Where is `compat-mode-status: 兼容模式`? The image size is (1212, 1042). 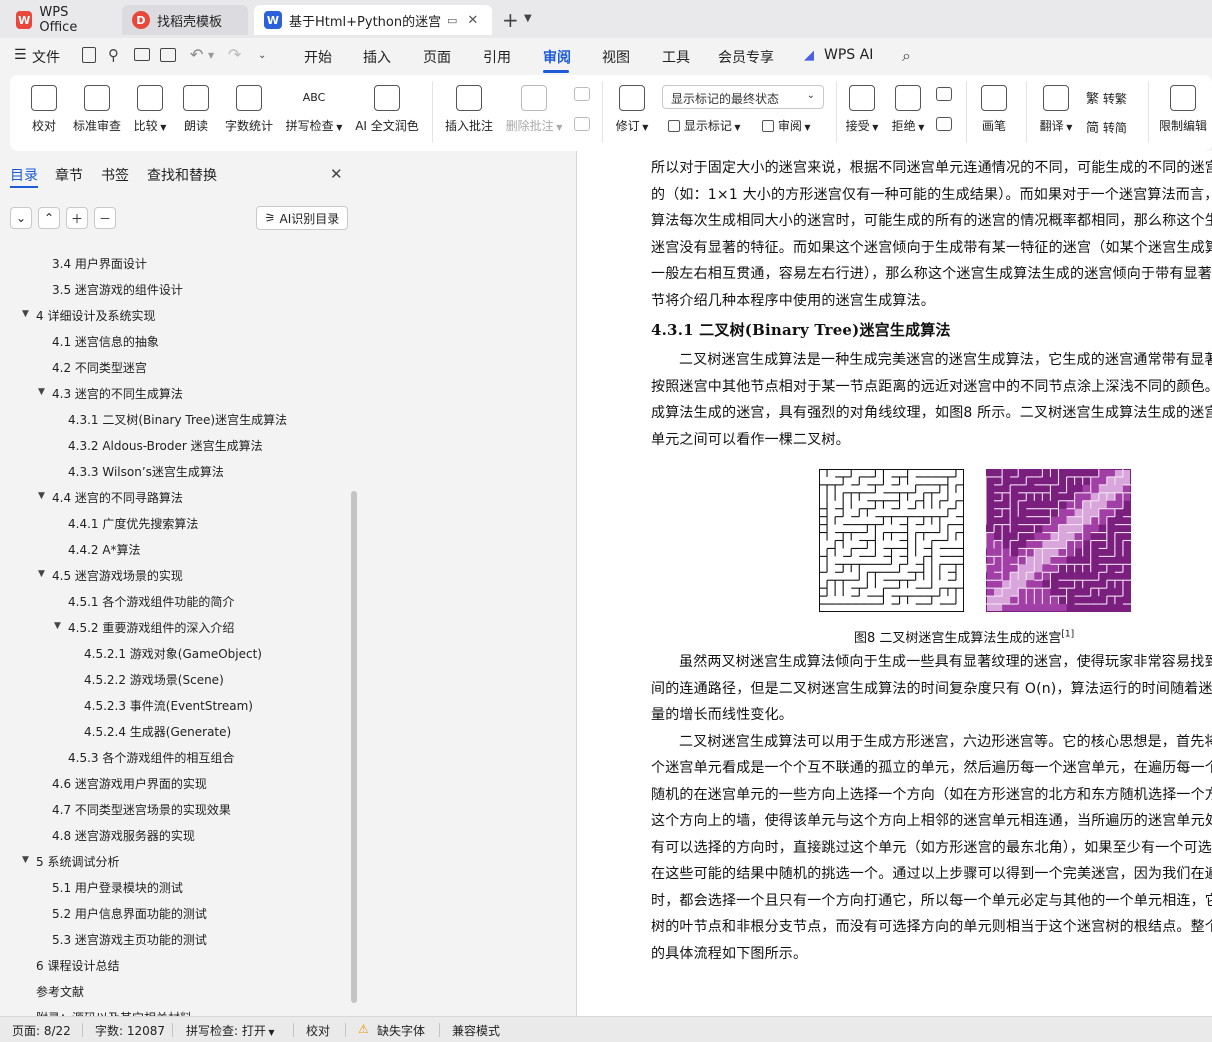 compat-mode-status: 兼容模式 is located at coordinates (476, 1030).